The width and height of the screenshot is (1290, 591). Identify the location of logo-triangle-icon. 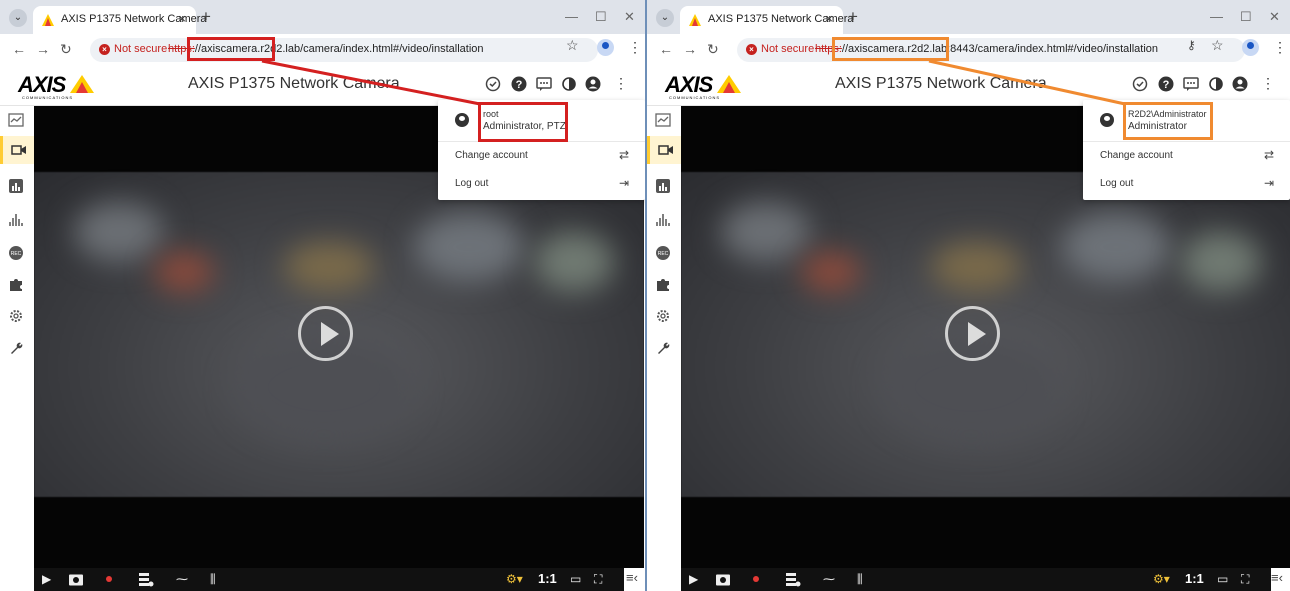
(729, 84).